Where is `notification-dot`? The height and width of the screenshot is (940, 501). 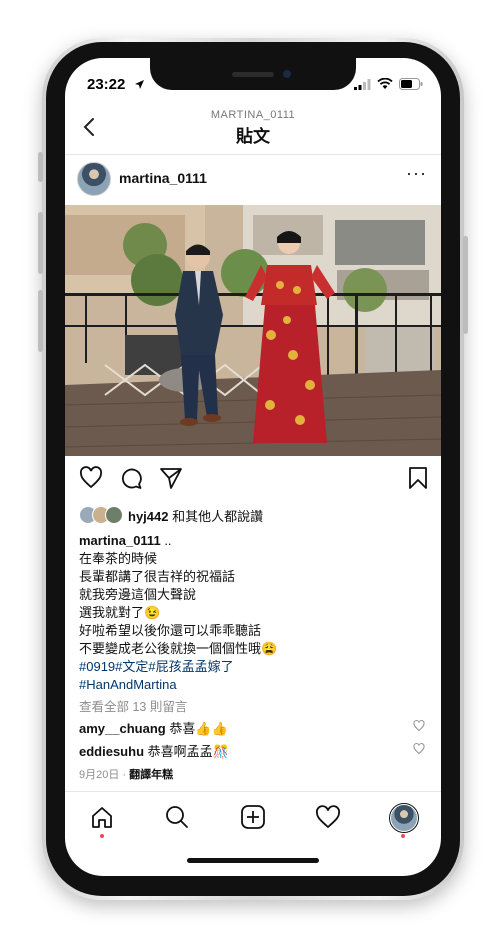
notification-dot is located at coordinates (102, 836).